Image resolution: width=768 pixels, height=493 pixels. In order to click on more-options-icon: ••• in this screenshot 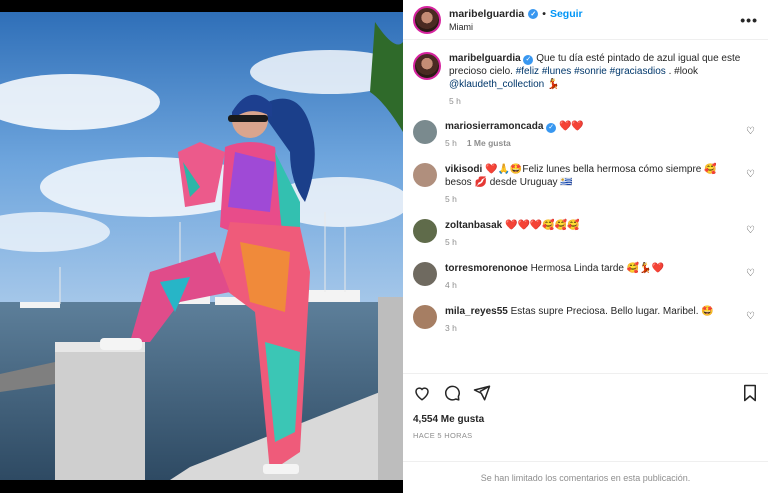, I will do `click(749, 20)`.